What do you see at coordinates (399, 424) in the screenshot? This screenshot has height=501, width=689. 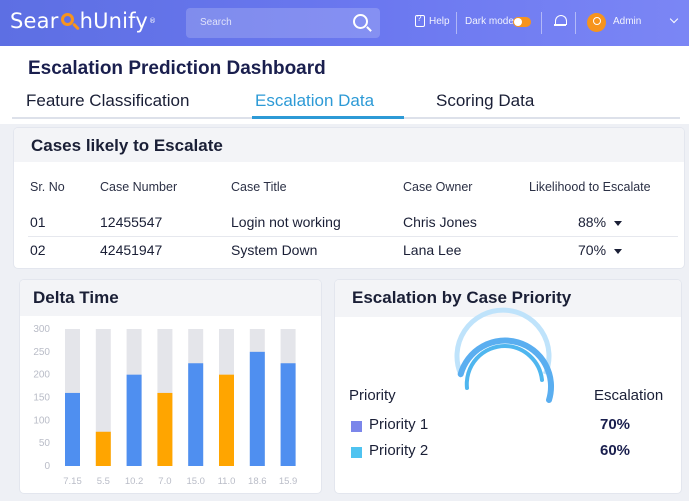 I see `priority-1-label: Priority 1` at bounding box center [399, 424].